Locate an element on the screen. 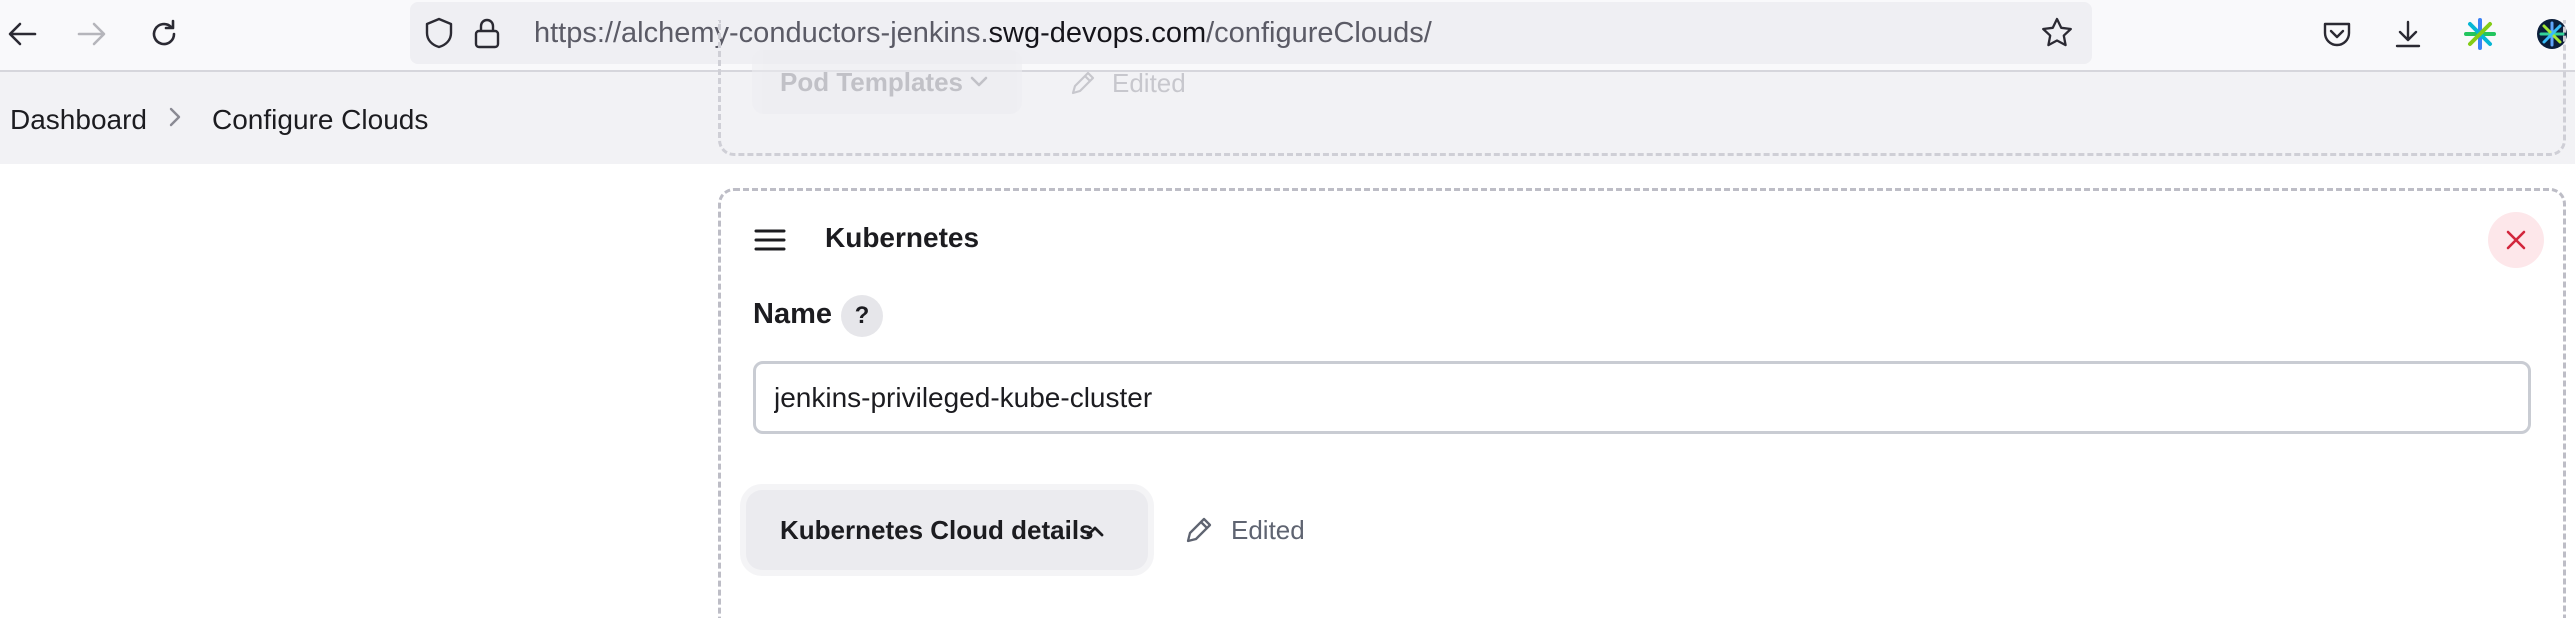  chevron-down-icon is located at coordinates (979, 81).